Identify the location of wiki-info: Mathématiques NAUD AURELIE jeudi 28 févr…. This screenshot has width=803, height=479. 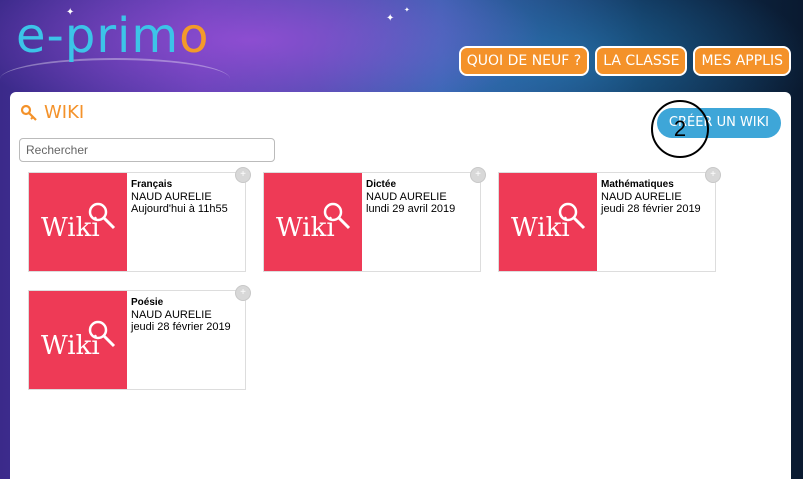
(651, 197).